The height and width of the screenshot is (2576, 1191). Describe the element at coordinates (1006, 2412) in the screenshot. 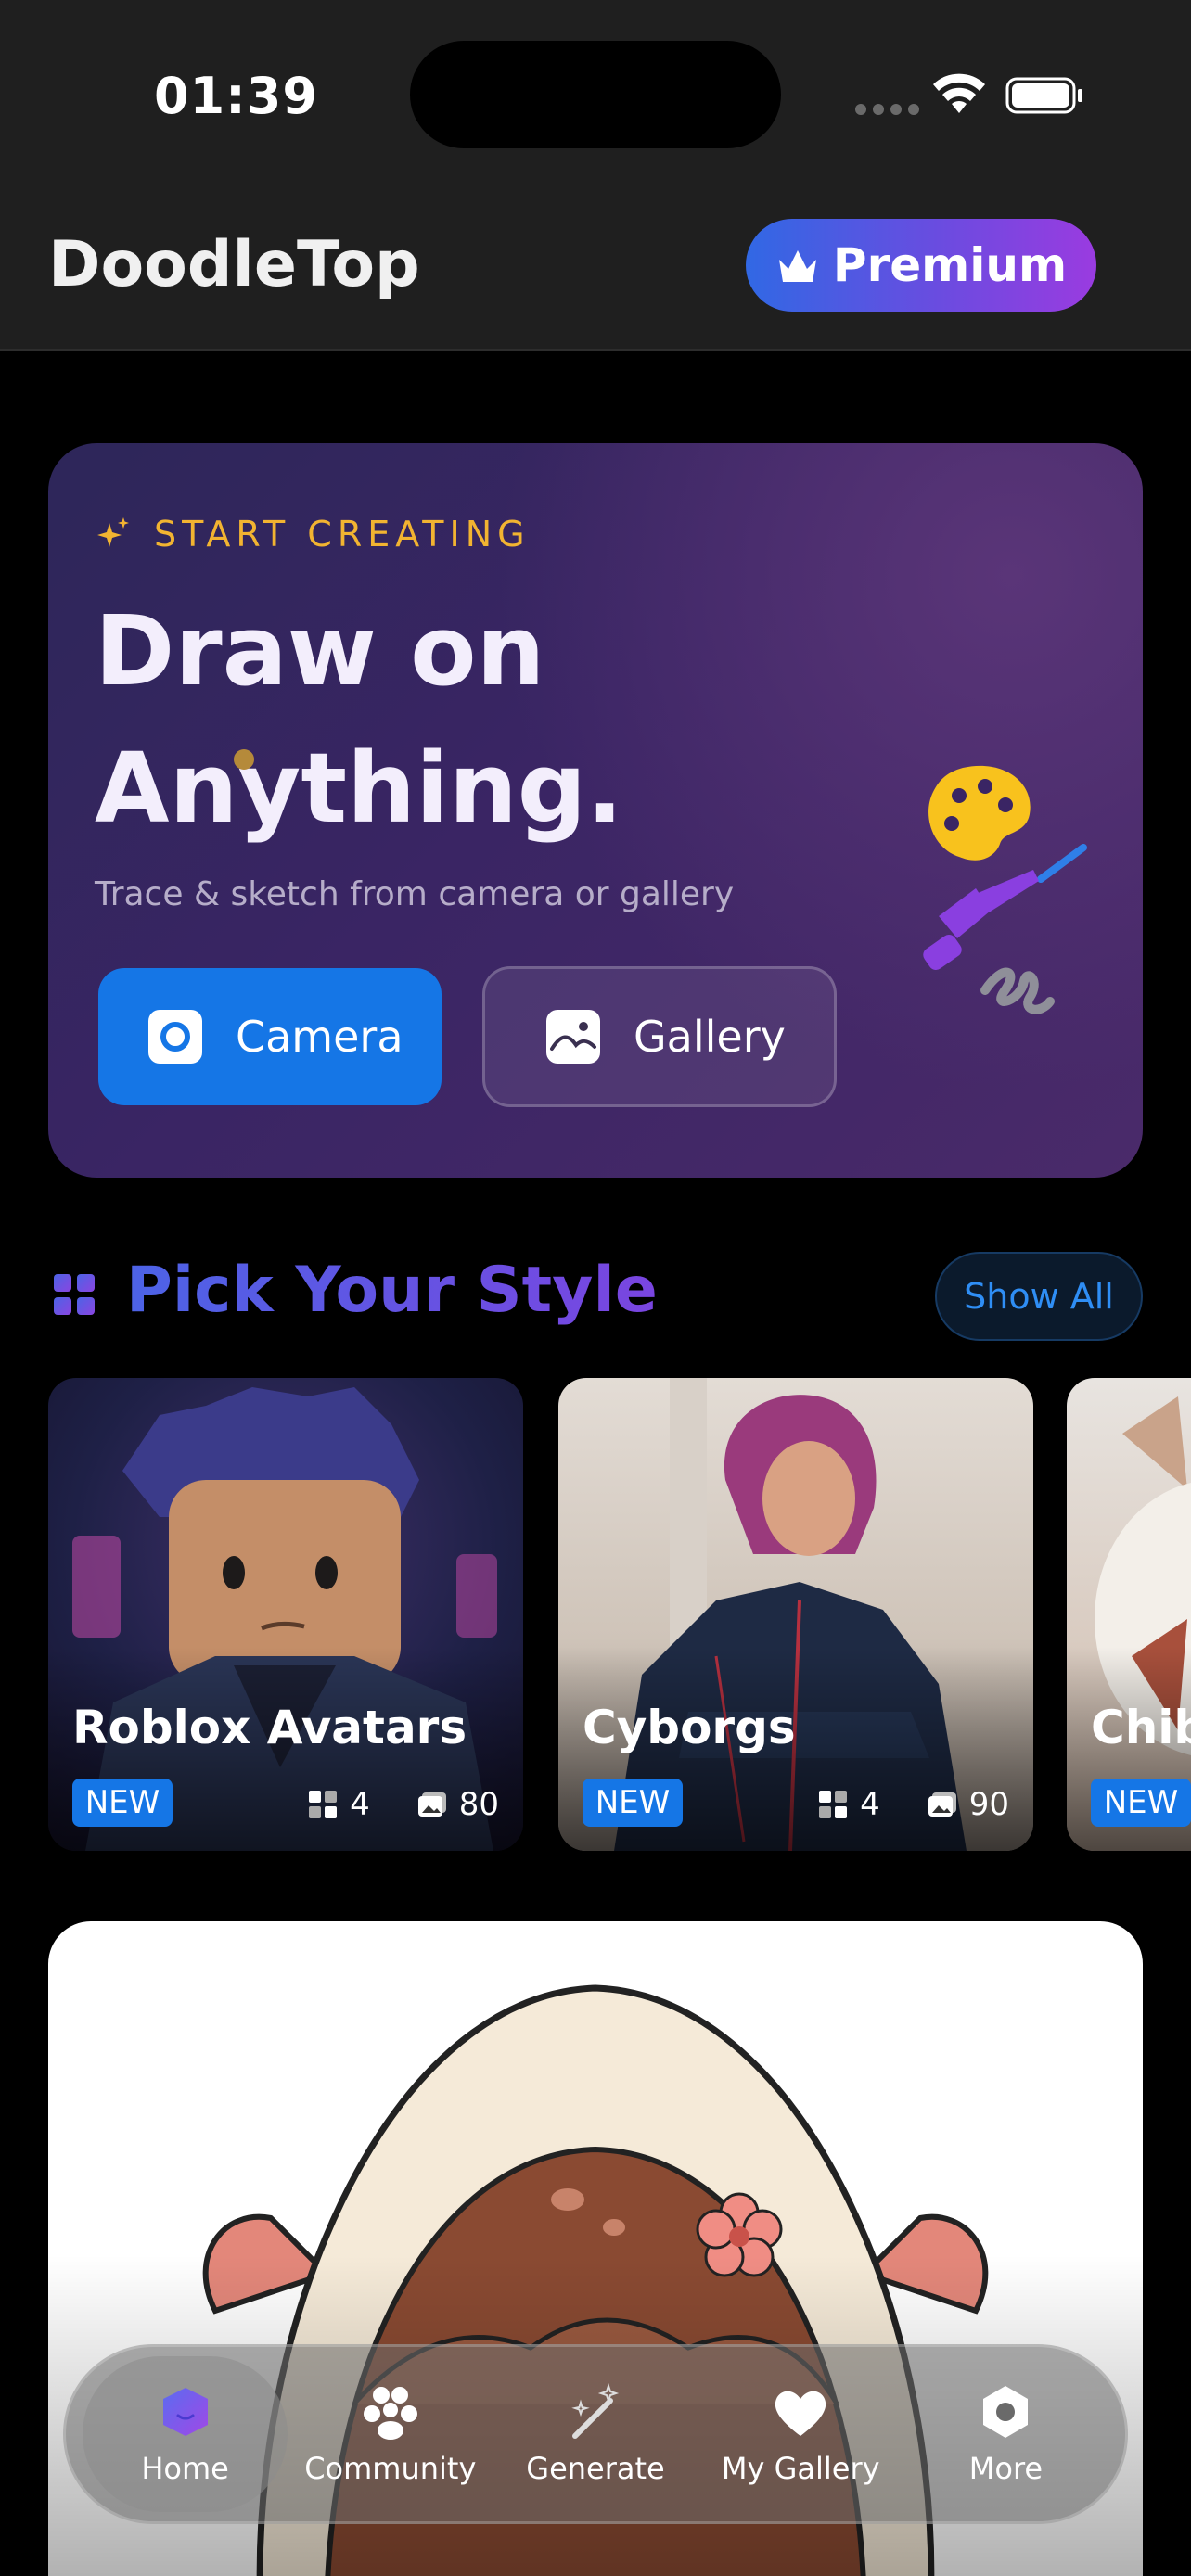

I see `hexagon-icon` at that location.